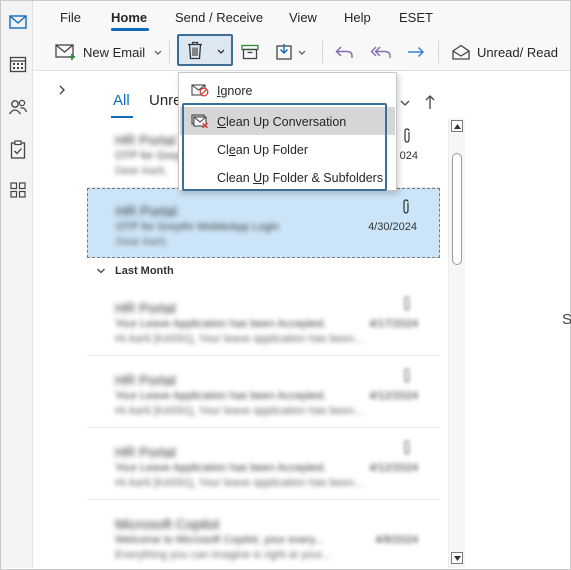 The width and height of the screenshot is (571, 570). I want to click on reply-icon, so click(344, 52).